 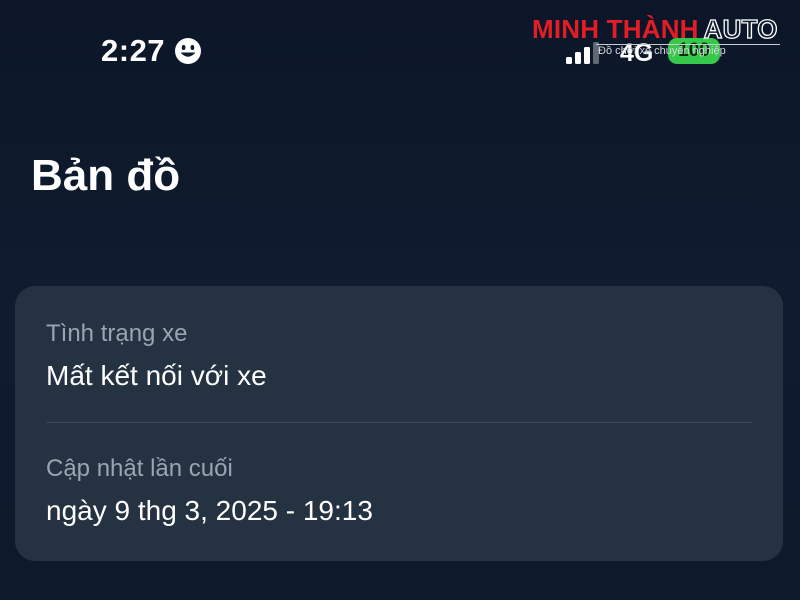 I want to click on watermark-logo: MINH THÀNH AUTO, so click(x=655, y=28).